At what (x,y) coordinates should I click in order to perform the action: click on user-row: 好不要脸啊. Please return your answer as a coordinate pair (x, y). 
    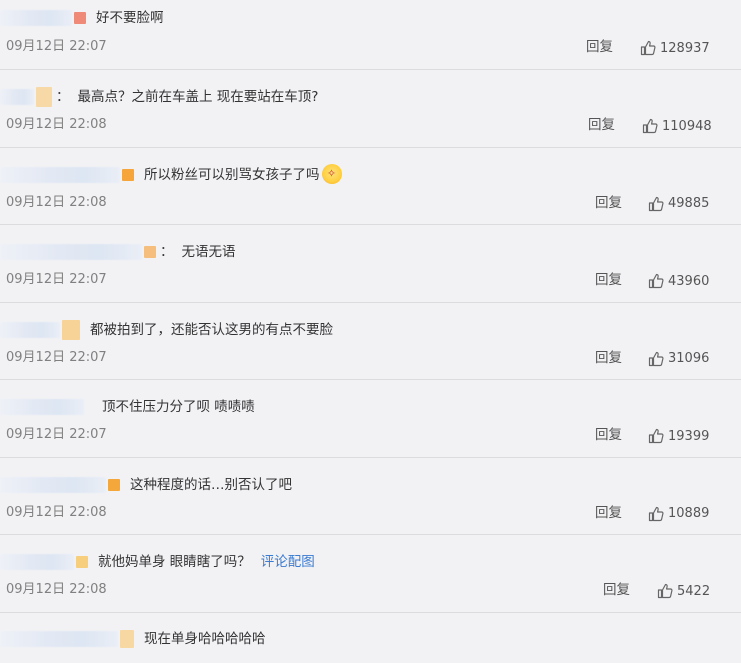
    Looking at the image, I should click on (82, 18).